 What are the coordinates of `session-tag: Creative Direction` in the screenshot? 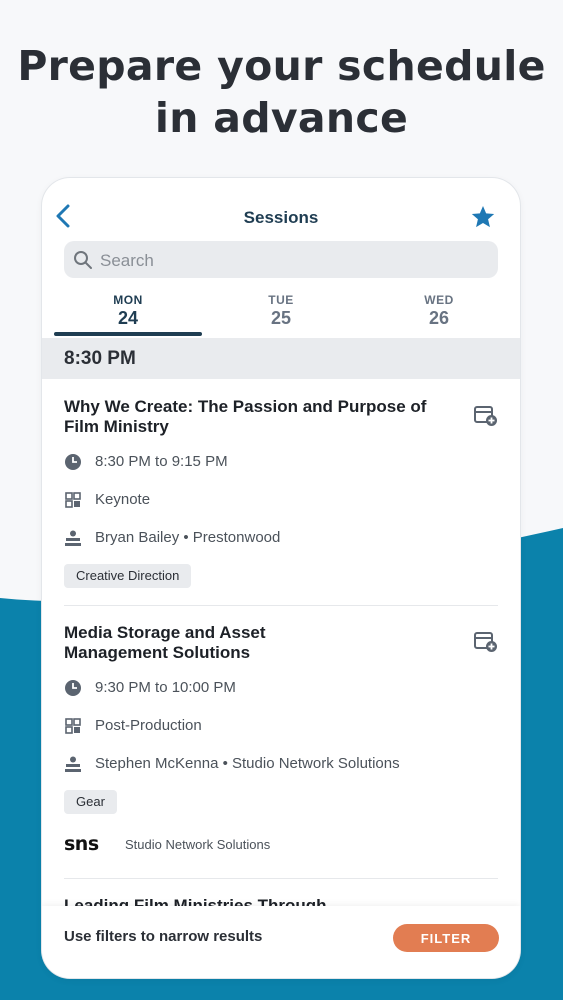 It's located at (128, 576).